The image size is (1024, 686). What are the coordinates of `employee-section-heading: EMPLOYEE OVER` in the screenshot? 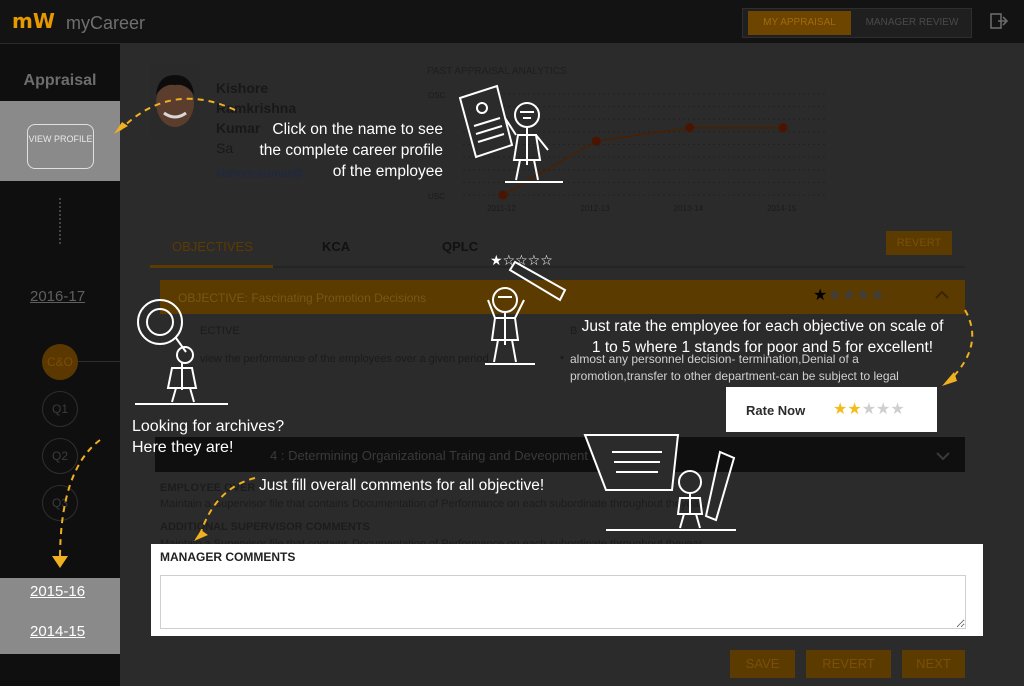 It's located at (208, 488).